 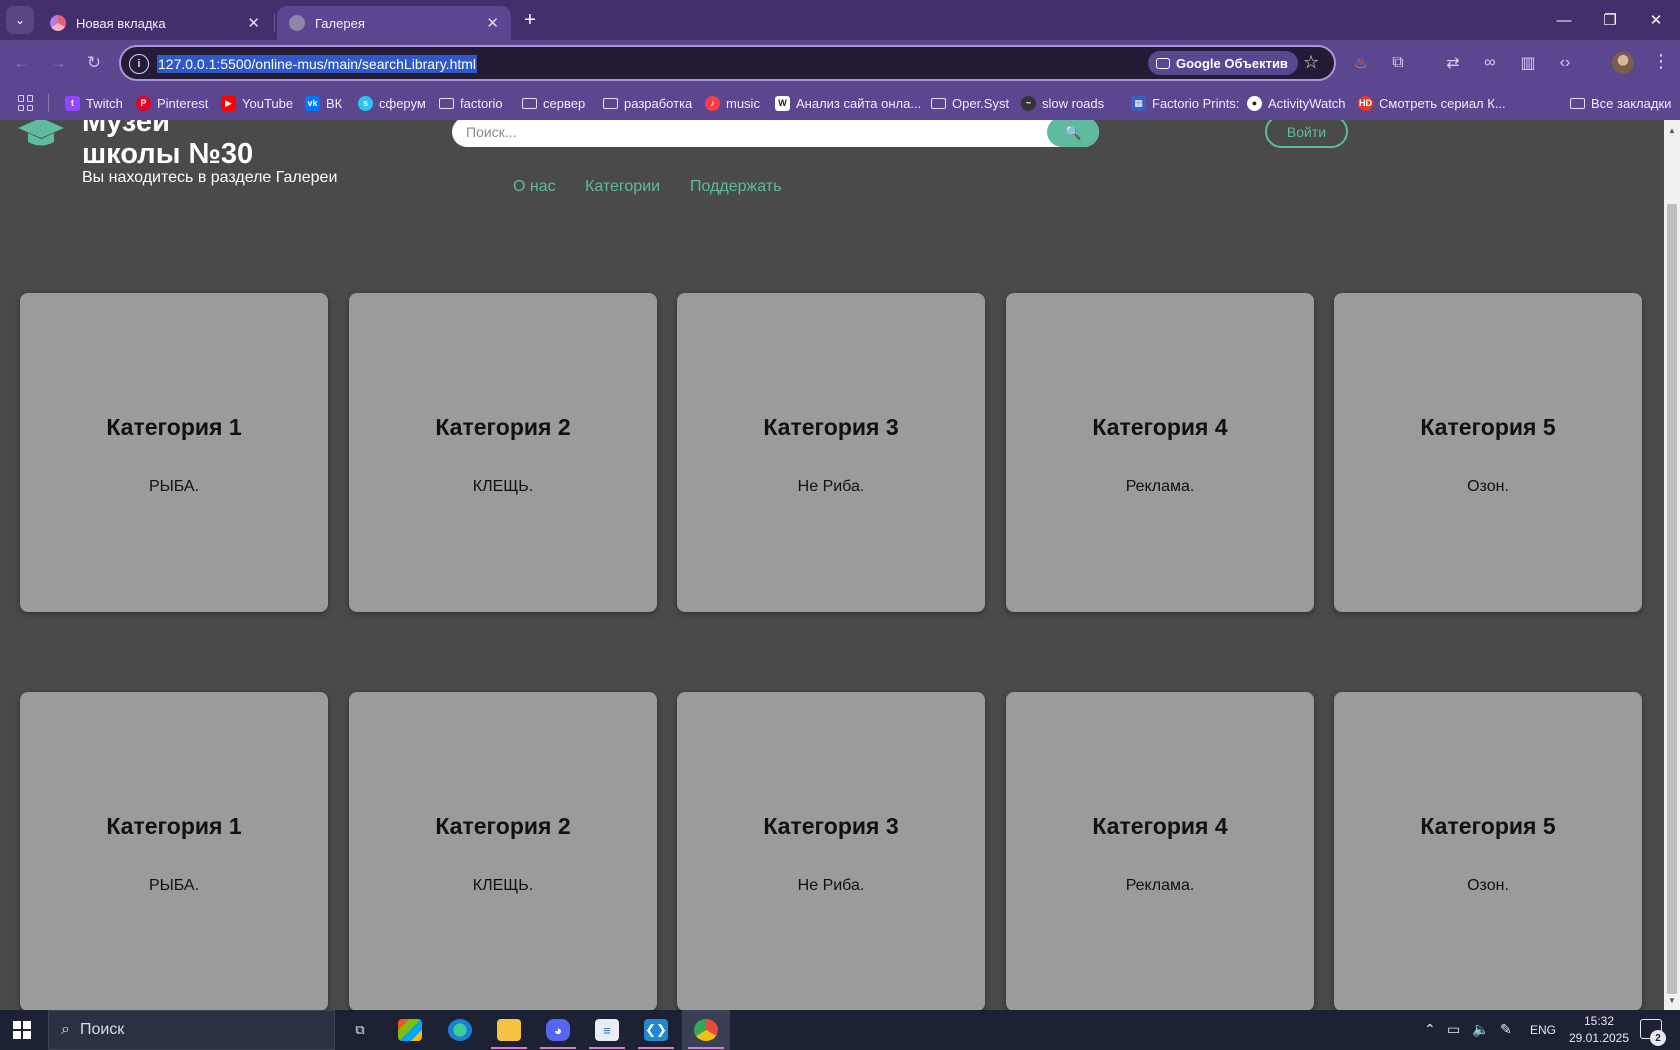 I want to click on bookmark-music: ♪ music, so click(x=732, y=103).